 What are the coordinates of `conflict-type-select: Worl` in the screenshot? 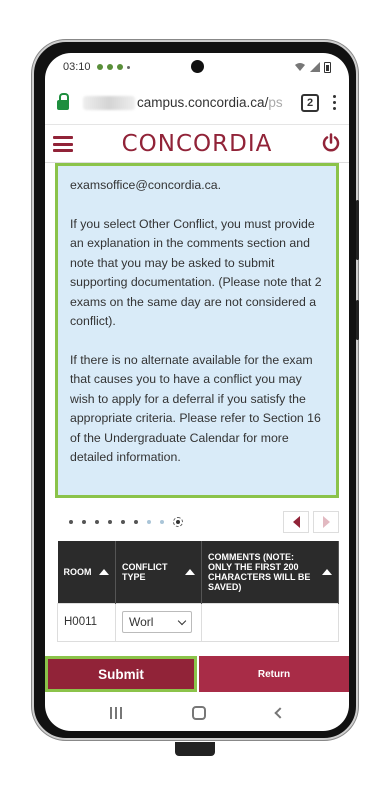 It's located at (157, 622).